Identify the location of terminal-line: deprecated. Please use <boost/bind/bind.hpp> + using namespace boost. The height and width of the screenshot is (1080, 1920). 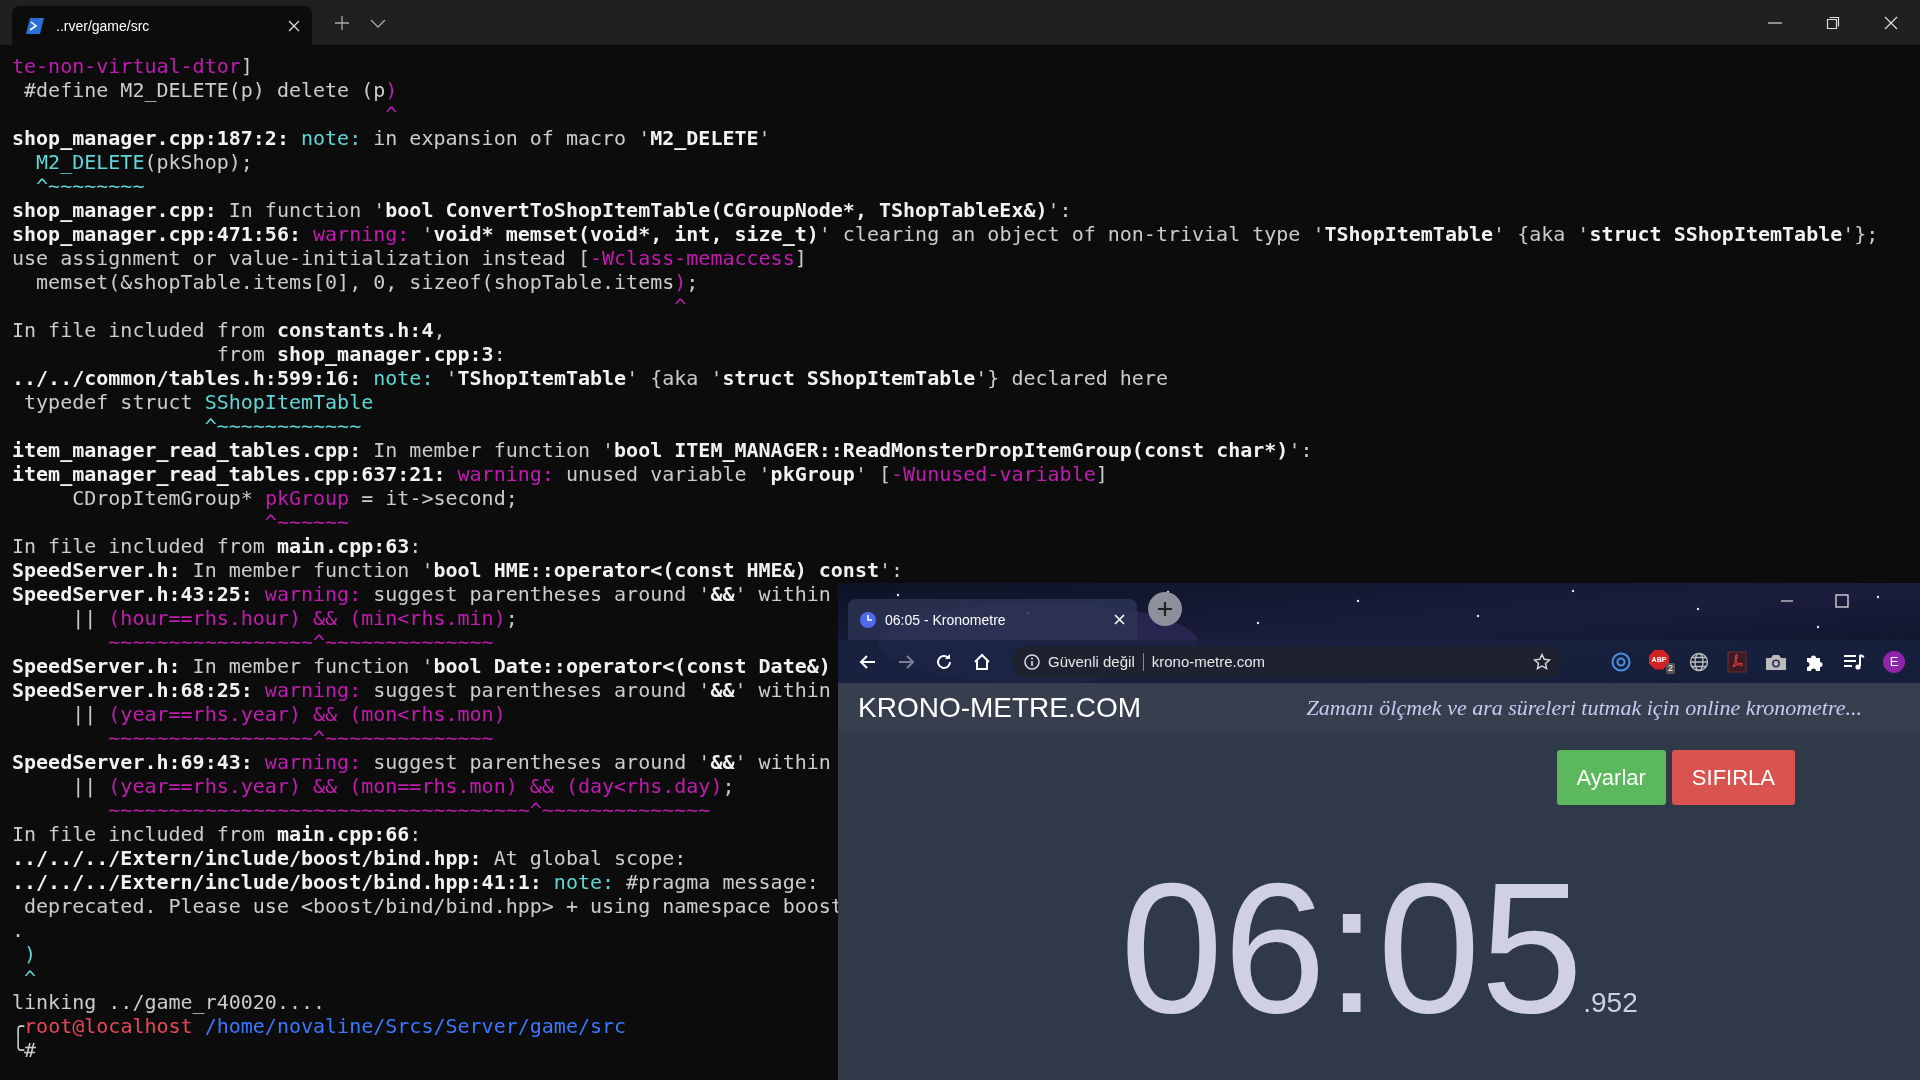
(433, 906).